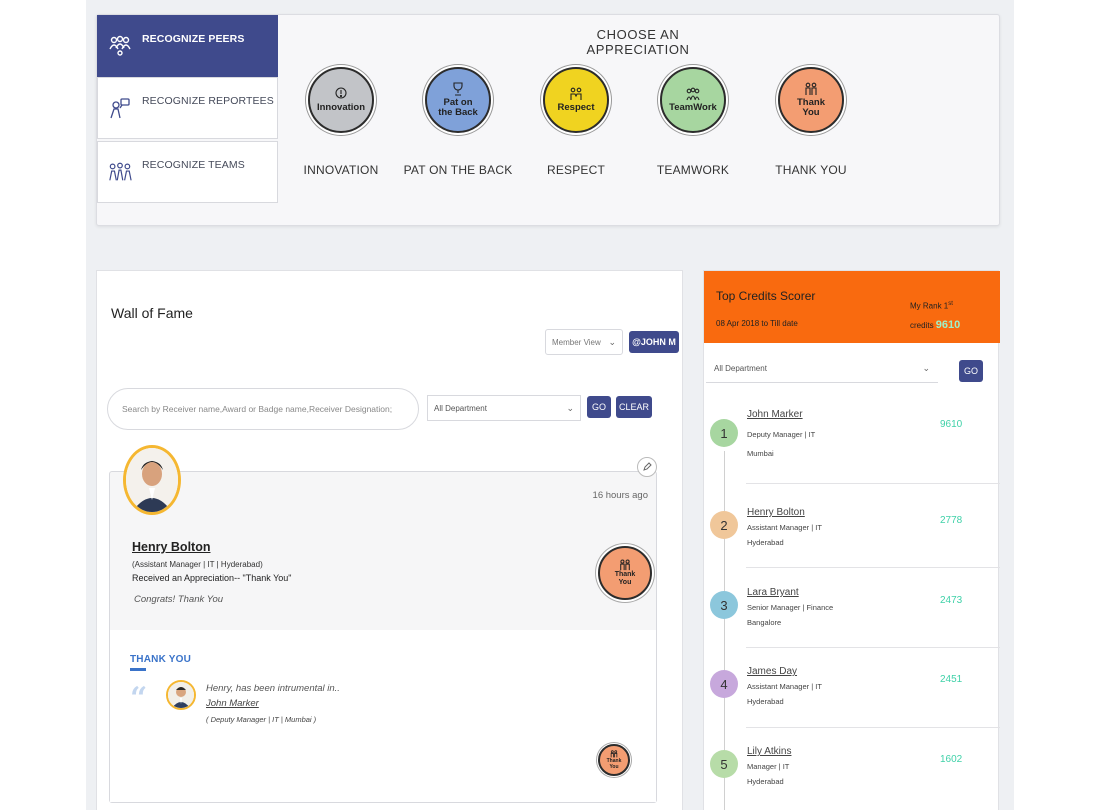 The image size is (1100, 810). Describe the element at coordinates (139, 698) in the screenshot. I see `quote-icon: “` at that location.